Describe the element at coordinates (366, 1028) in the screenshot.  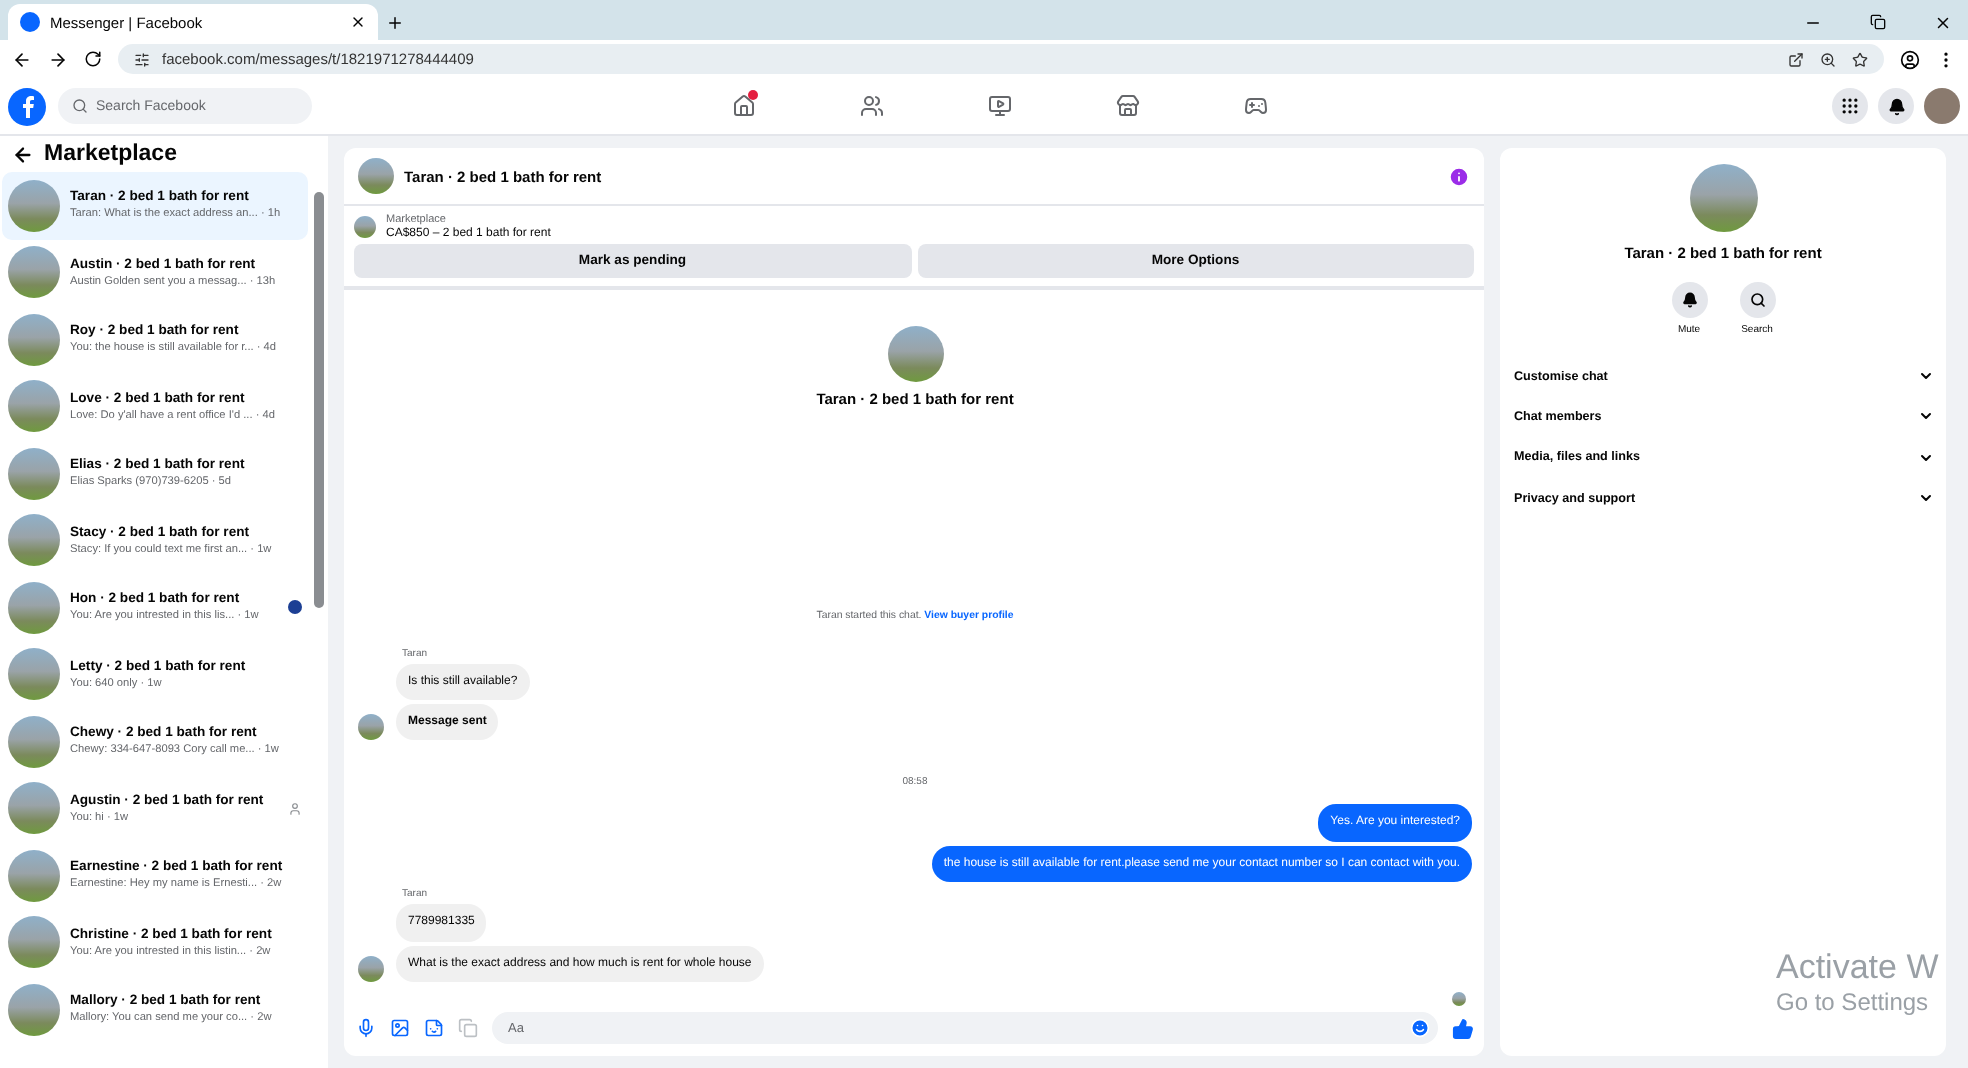
I see `microphone-icon` at that location.